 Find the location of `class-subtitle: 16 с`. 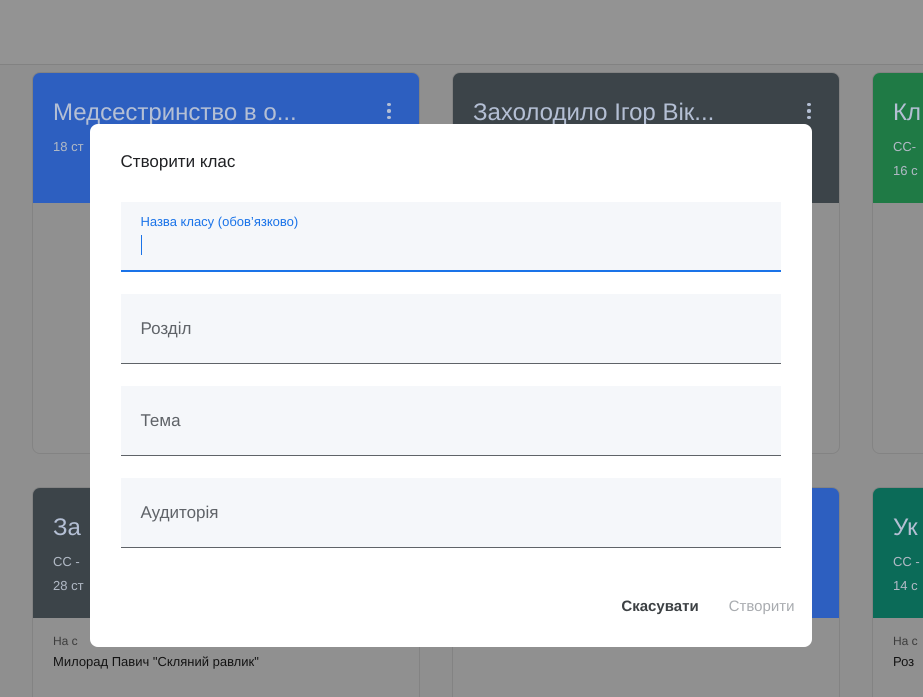

class-subtitle: 16 с is located at coordinates (906, 171).